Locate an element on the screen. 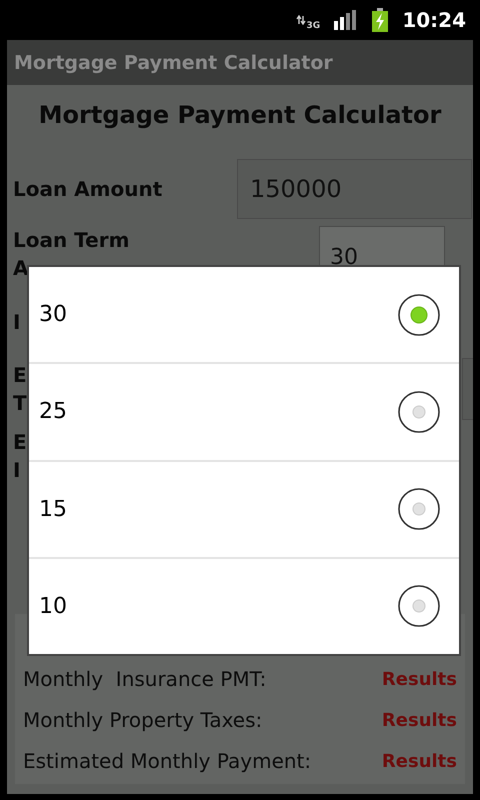  battery-charging-icon is located at coordinates (380, 20).